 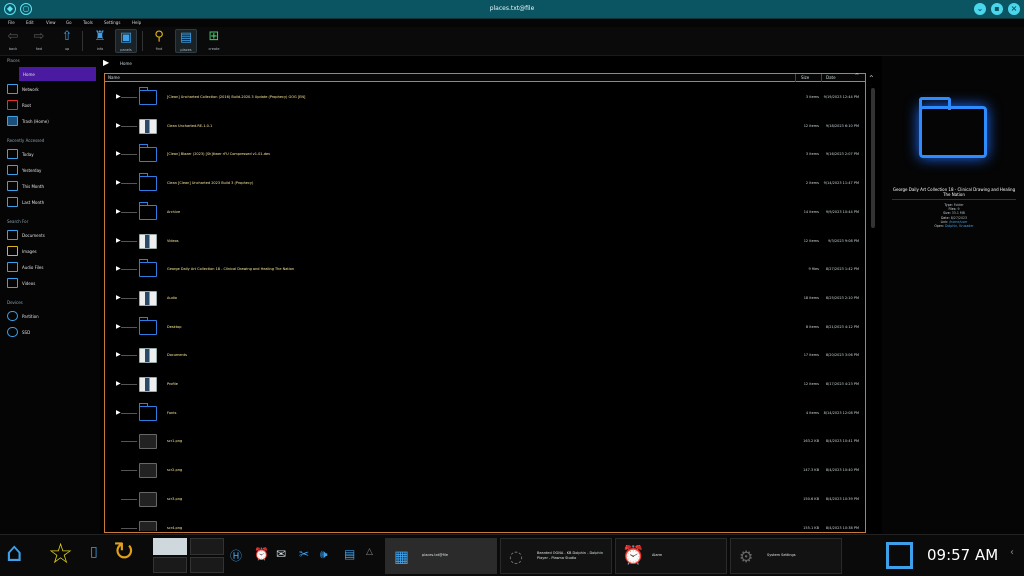 What do you see at coordinates (261, 554) in the screenshot?
I see `alarm-clock-icon: ⏰` at bounding box center [261, 554].